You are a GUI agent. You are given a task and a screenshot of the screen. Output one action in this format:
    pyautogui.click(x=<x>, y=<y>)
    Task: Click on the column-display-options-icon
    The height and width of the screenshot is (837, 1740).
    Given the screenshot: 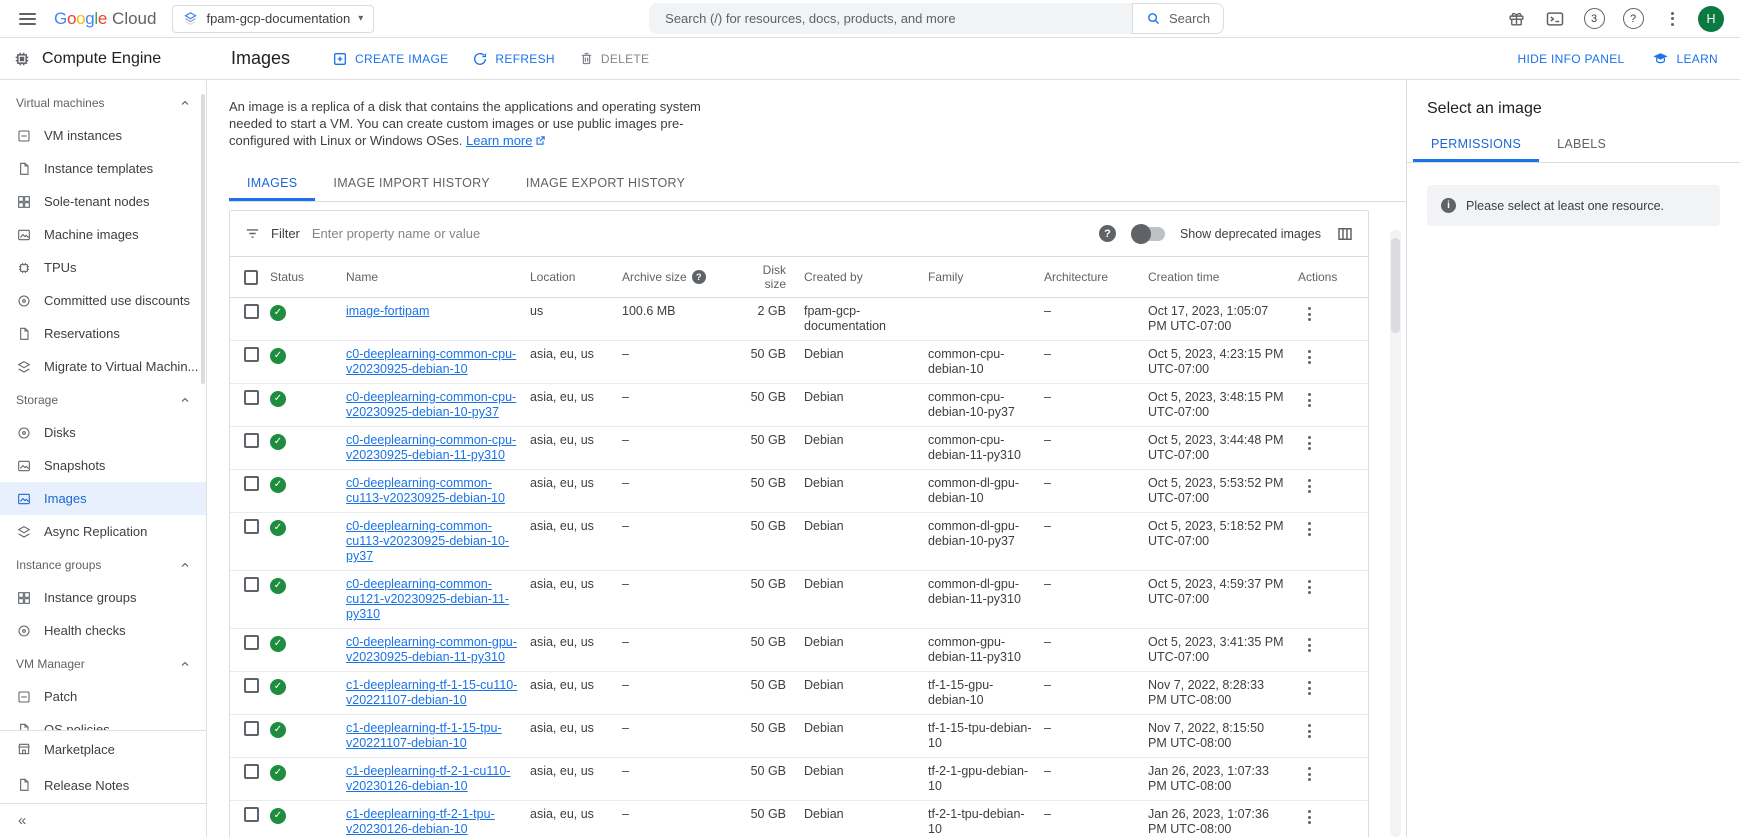 What is the action you would take?
    pyautogui.click(x=1345, y=234)
    